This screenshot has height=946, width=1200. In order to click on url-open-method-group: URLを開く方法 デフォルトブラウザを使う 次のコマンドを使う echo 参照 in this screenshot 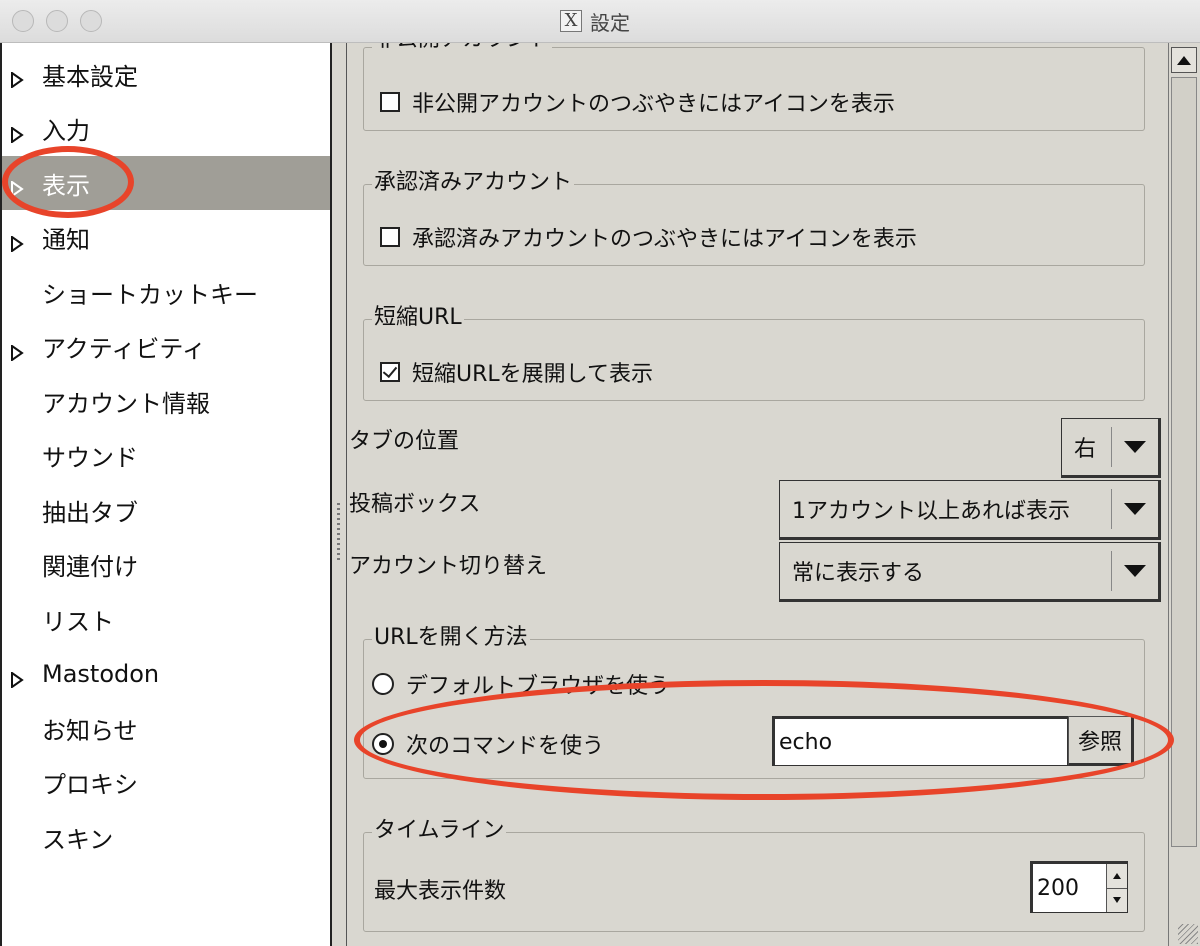, I will do `click(754, 701)`.